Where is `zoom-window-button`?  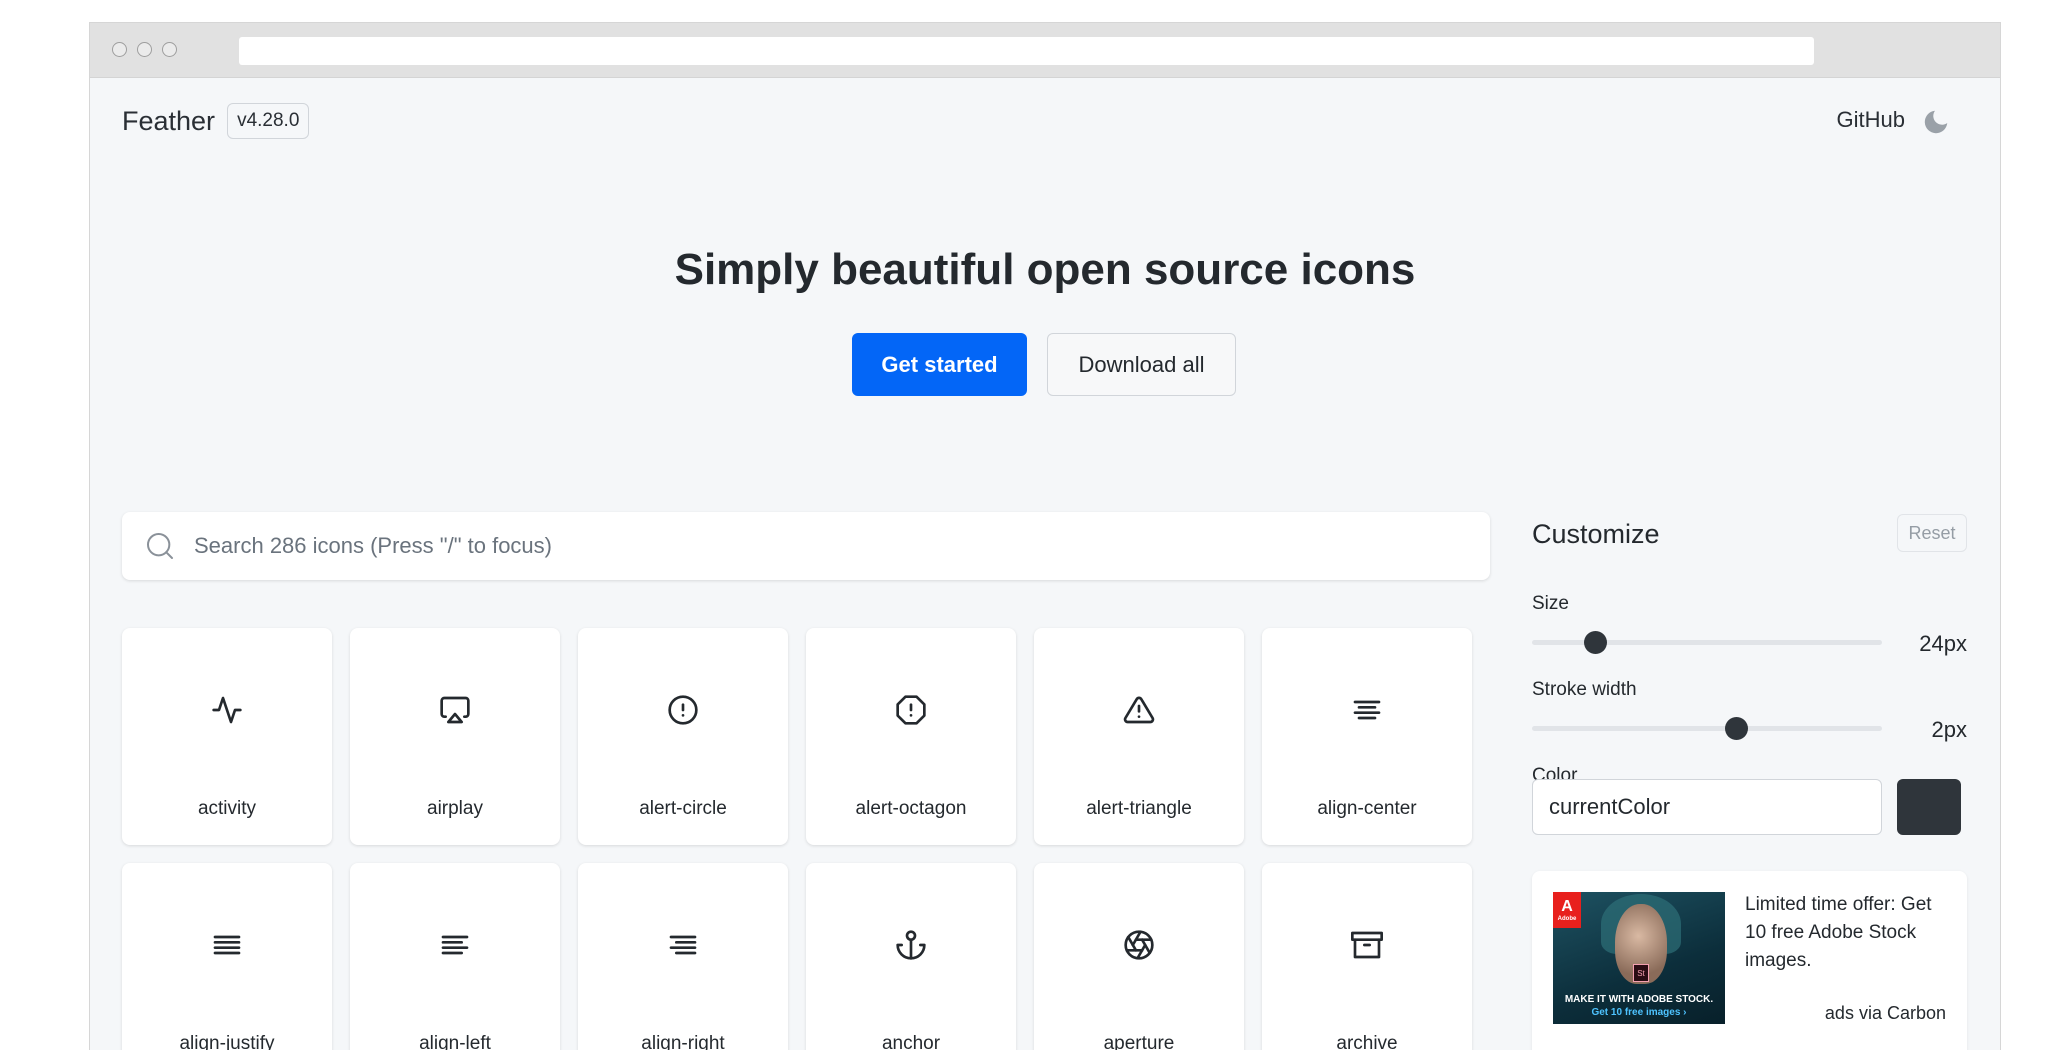 zoom-window-button is located at coordinates (169, 49).